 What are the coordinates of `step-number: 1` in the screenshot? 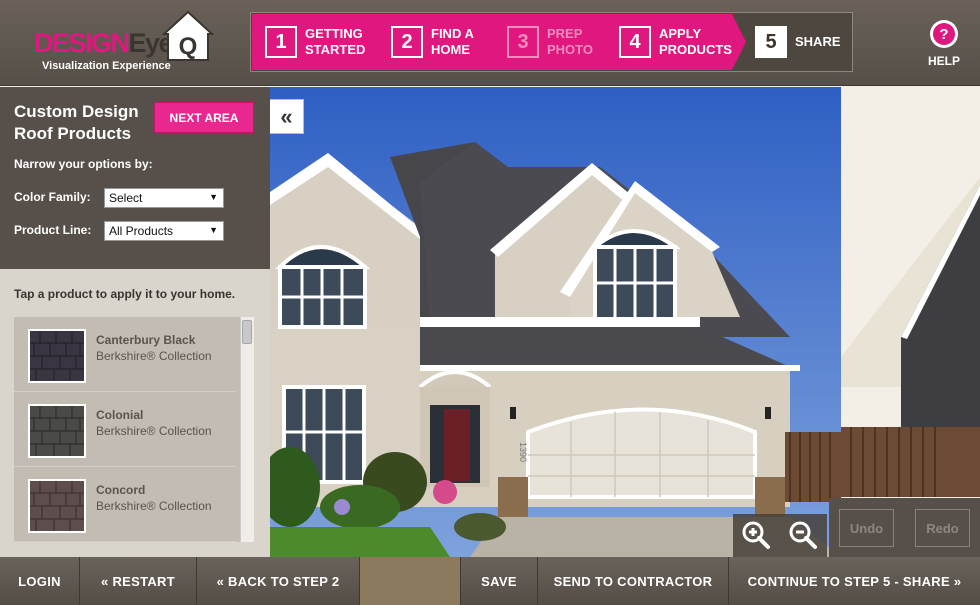 It's located at (281, 42).